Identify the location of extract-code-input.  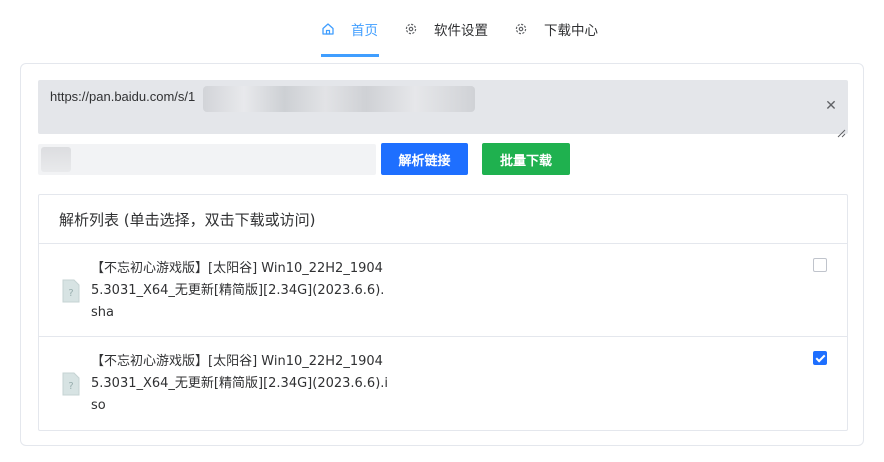
(207, 159).